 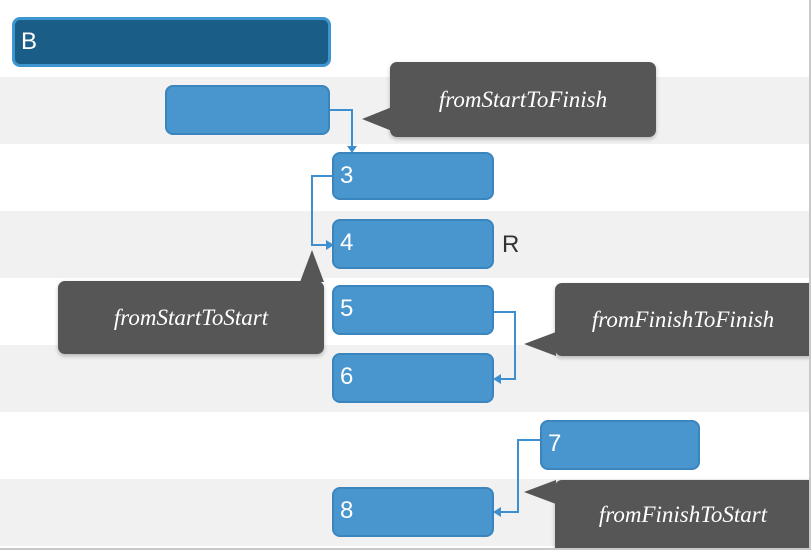 I want to click on callout-text: fromStartToFinish, so click(x=523, y=99).